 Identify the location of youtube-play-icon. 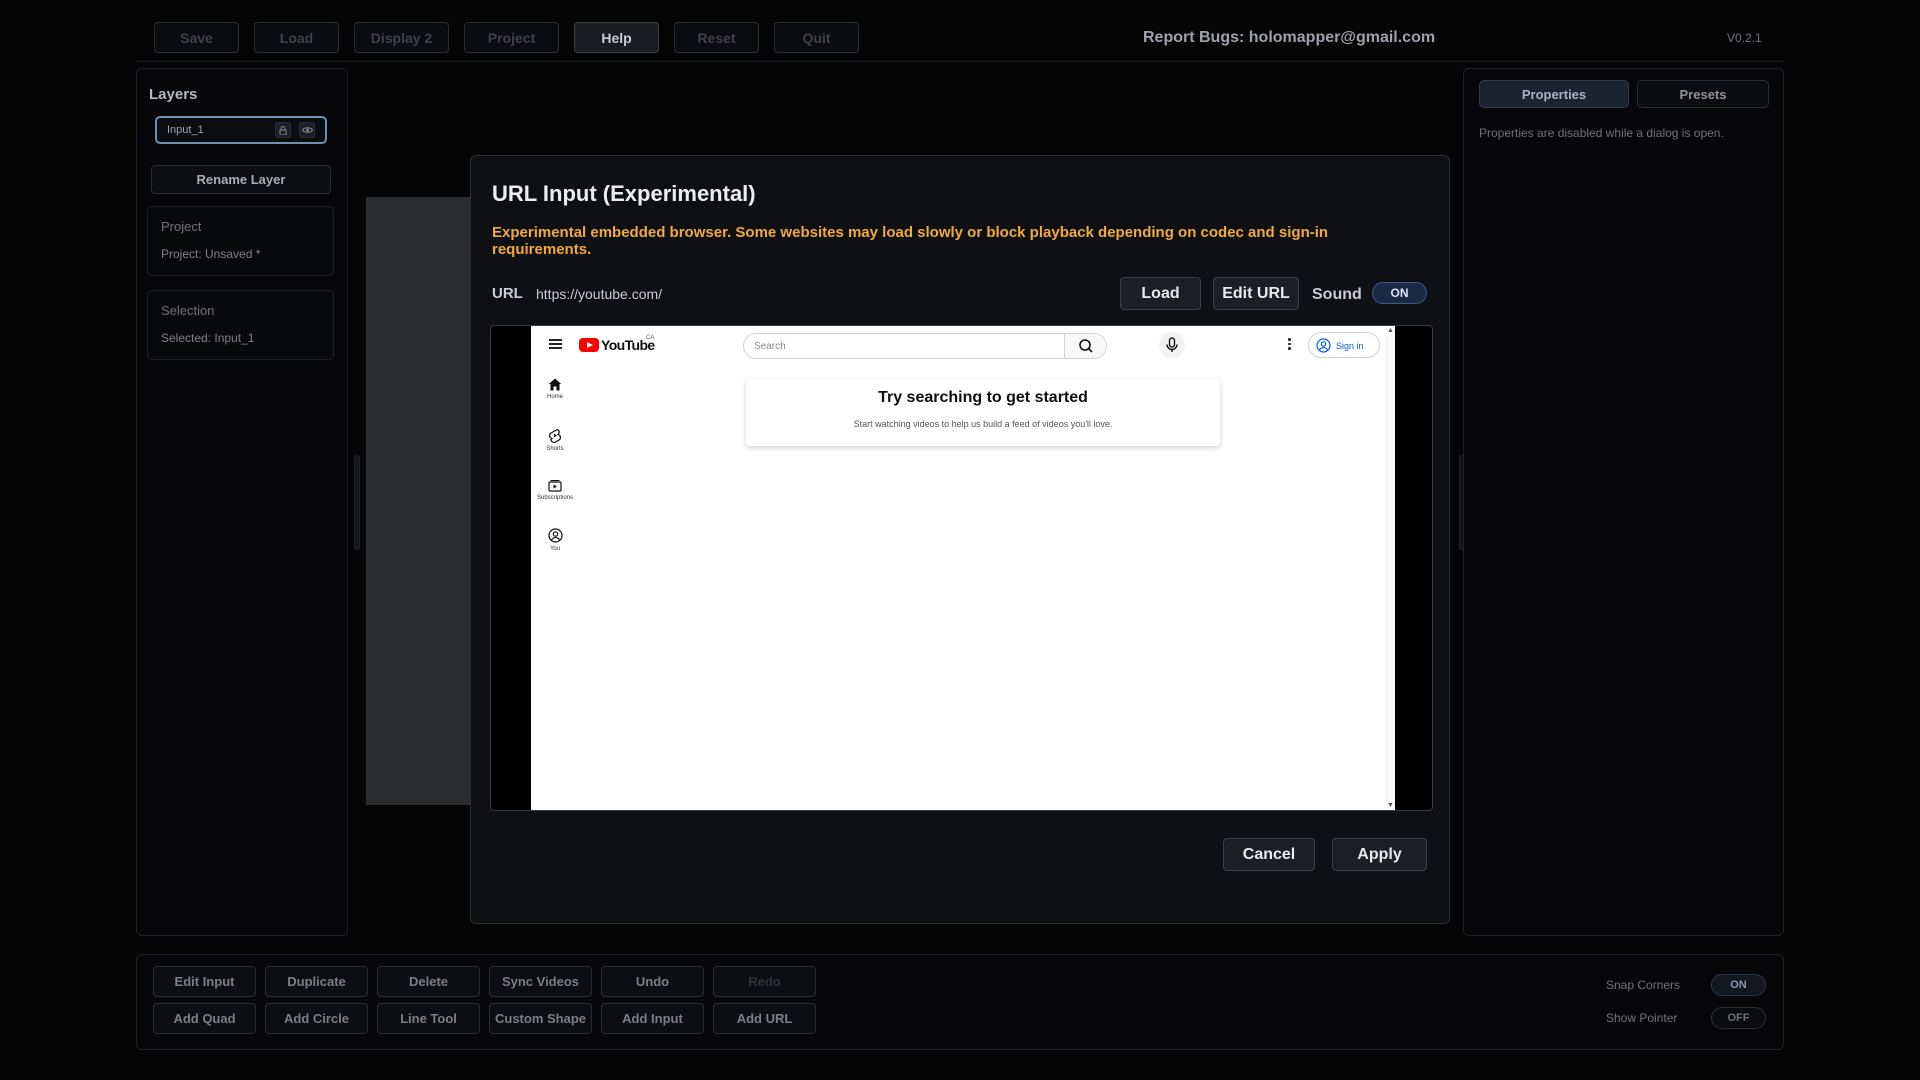
(589, 345).